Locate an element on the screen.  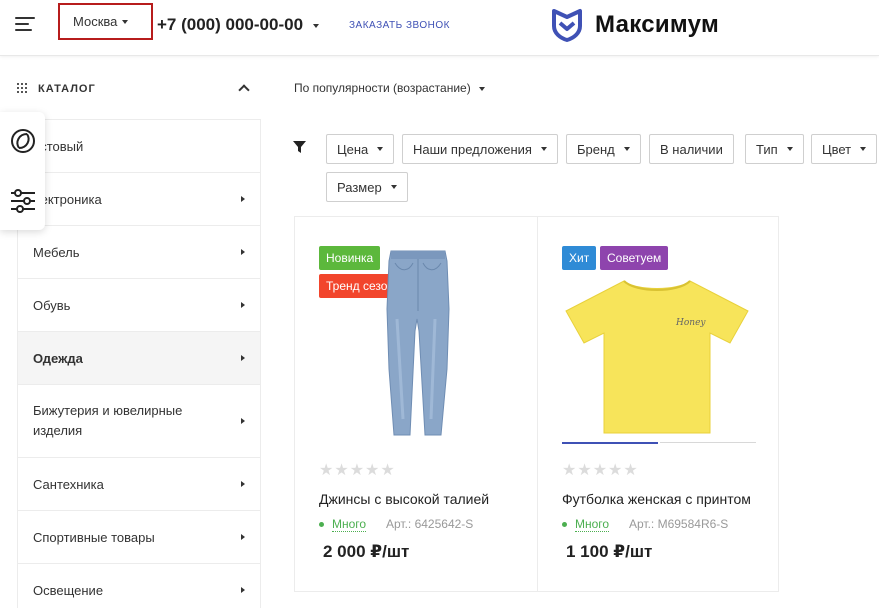
sidebar-item-label: Бижутерия и ювелирные изделия is located at coordinates (108, 420).